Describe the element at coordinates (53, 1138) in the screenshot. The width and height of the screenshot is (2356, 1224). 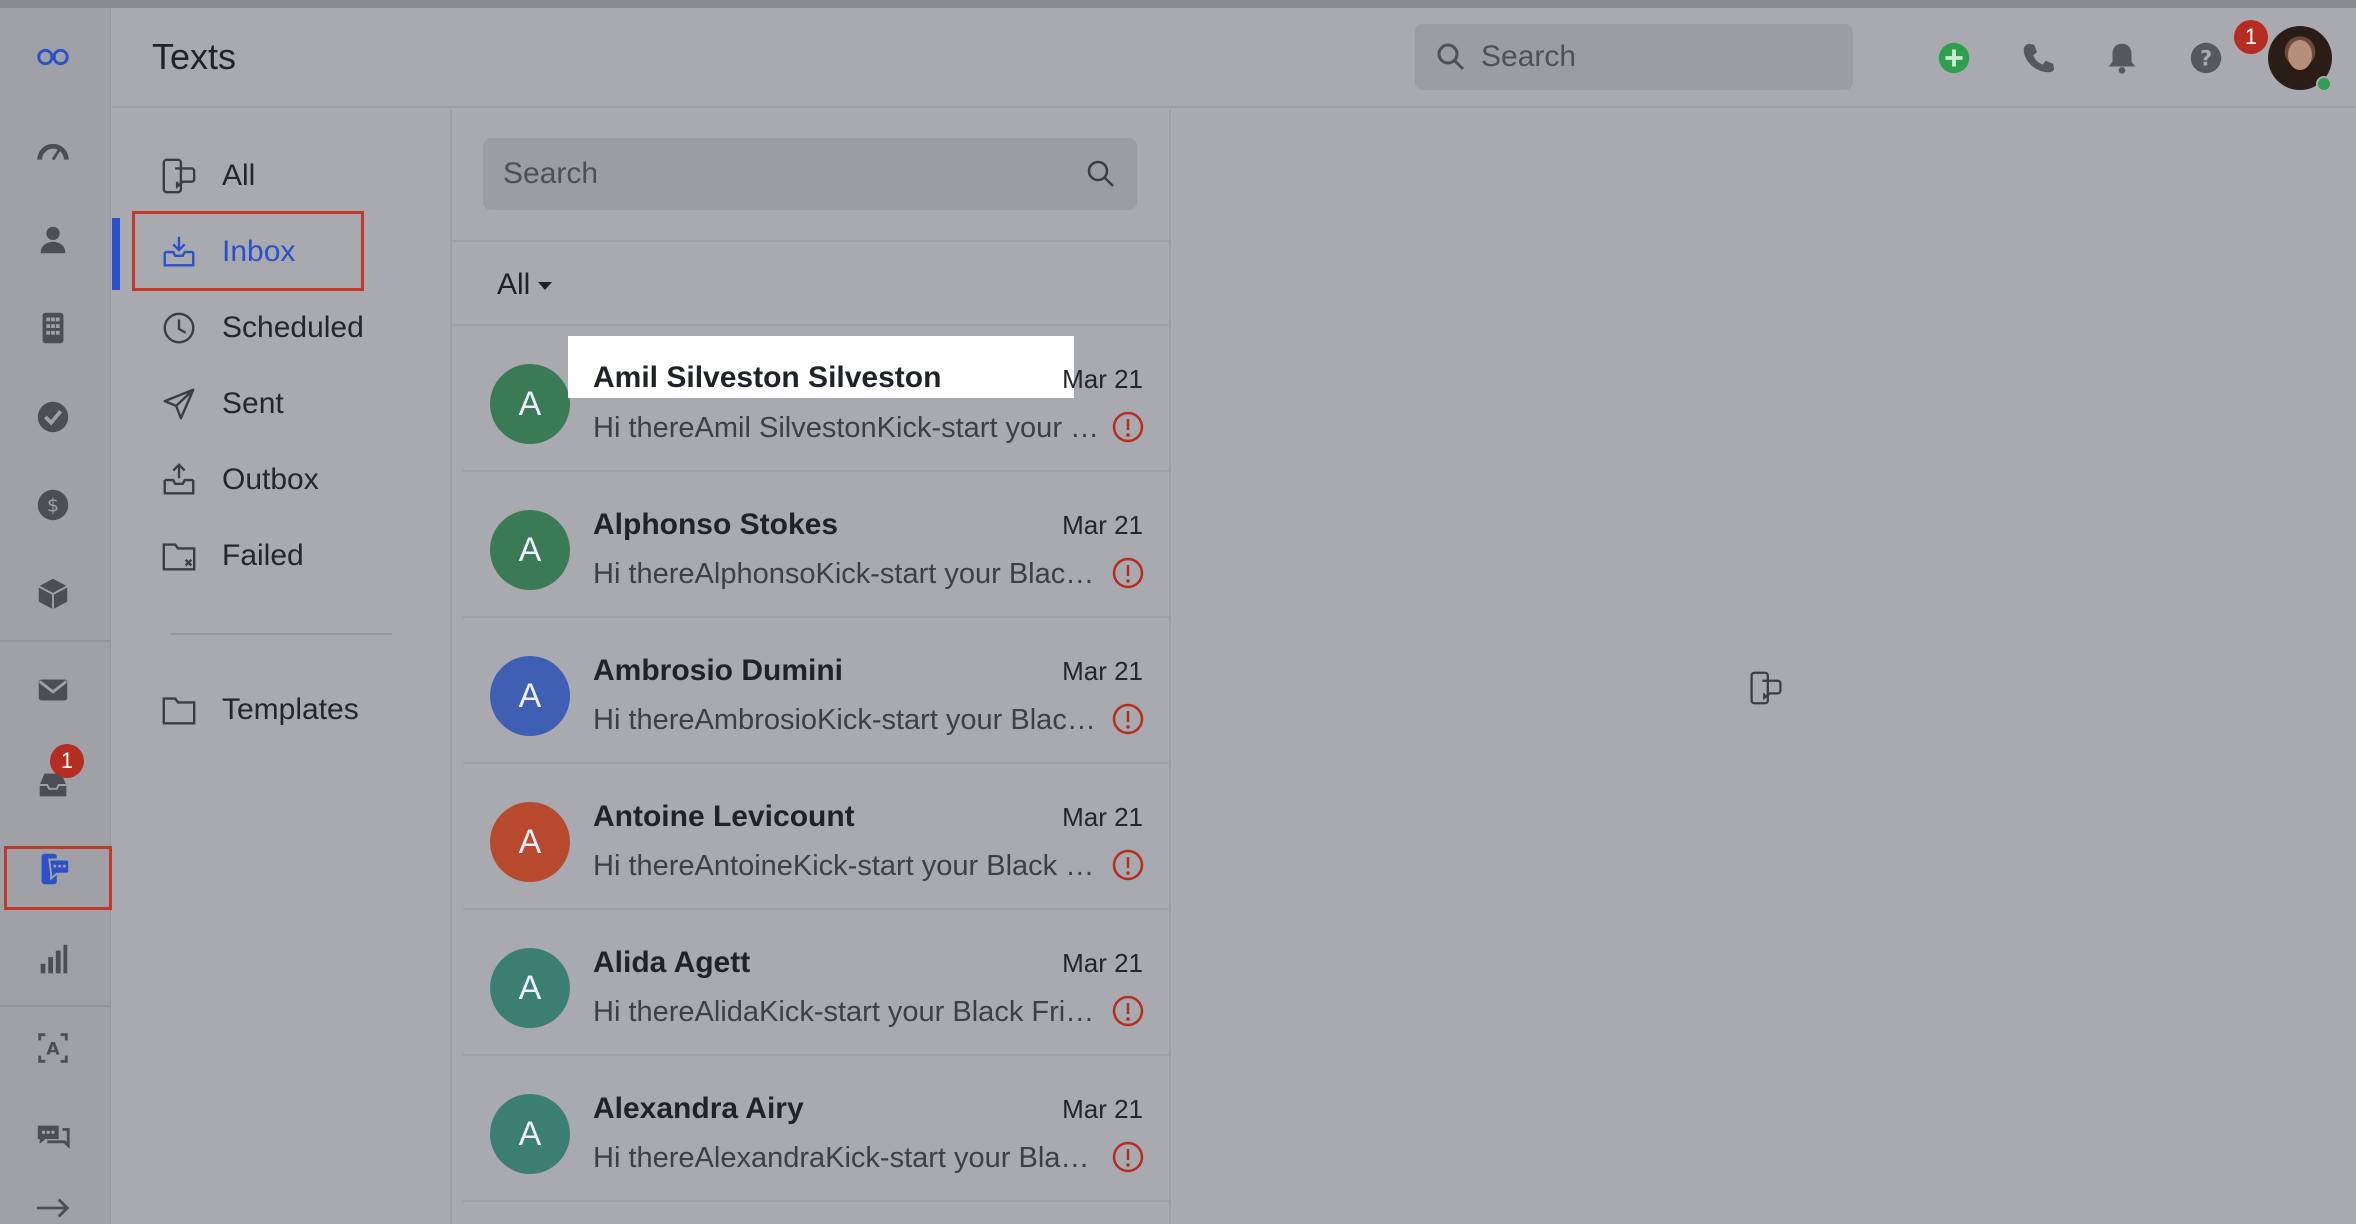
I see `chat-icon` at that location.